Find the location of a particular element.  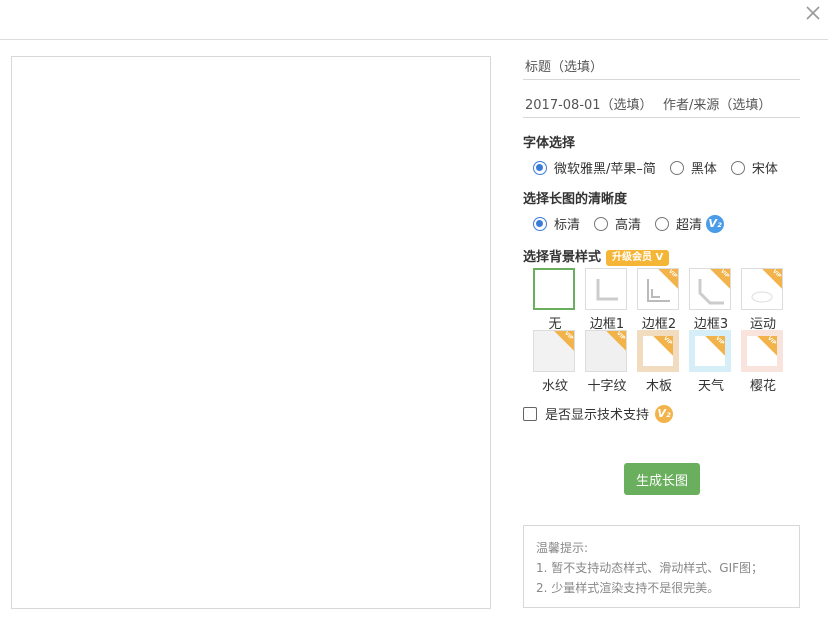

border-corner-icon is located at coordinates (607, 290).